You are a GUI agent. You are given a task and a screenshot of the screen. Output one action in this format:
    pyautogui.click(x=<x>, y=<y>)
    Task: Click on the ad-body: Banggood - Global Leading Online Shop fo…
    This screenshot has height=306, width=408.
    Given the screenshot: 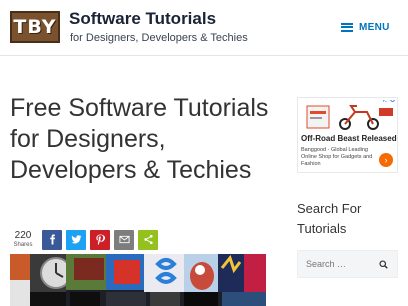 What is the action you would take?
    pyautogui.click(x=337, y=157)
    